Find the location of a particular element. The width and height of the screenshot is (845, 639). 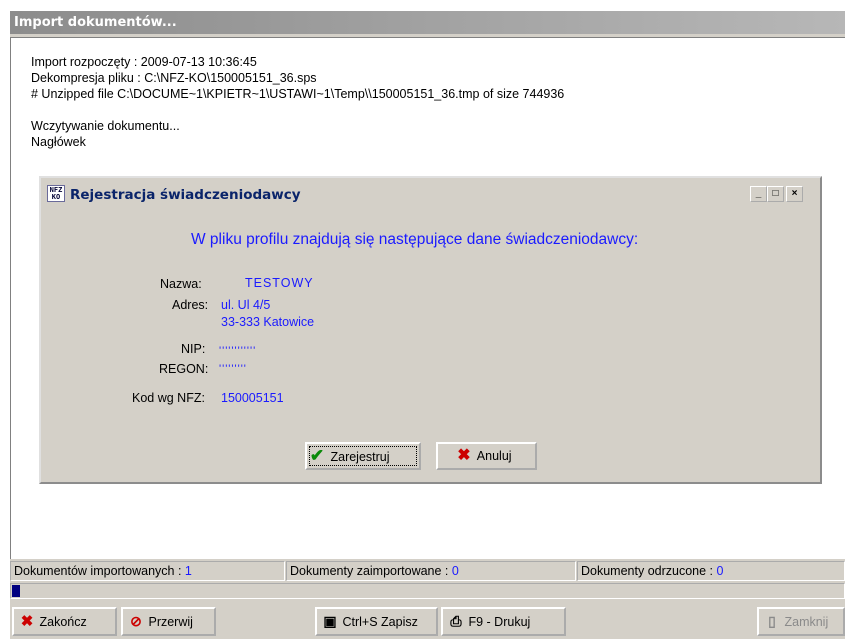

status-rejected-label: Dokumenty odrzucone : is located at coordinates (647, 571).